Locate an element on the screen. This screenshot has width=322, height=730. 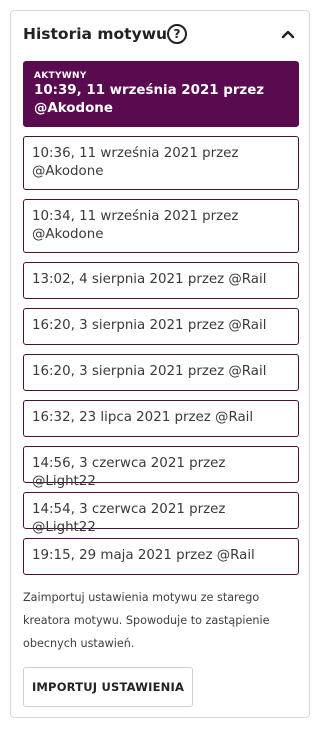
history-entry: 14:54, 3 czerwca 2021 przez @Light22 is located at coordinates (161, 513).